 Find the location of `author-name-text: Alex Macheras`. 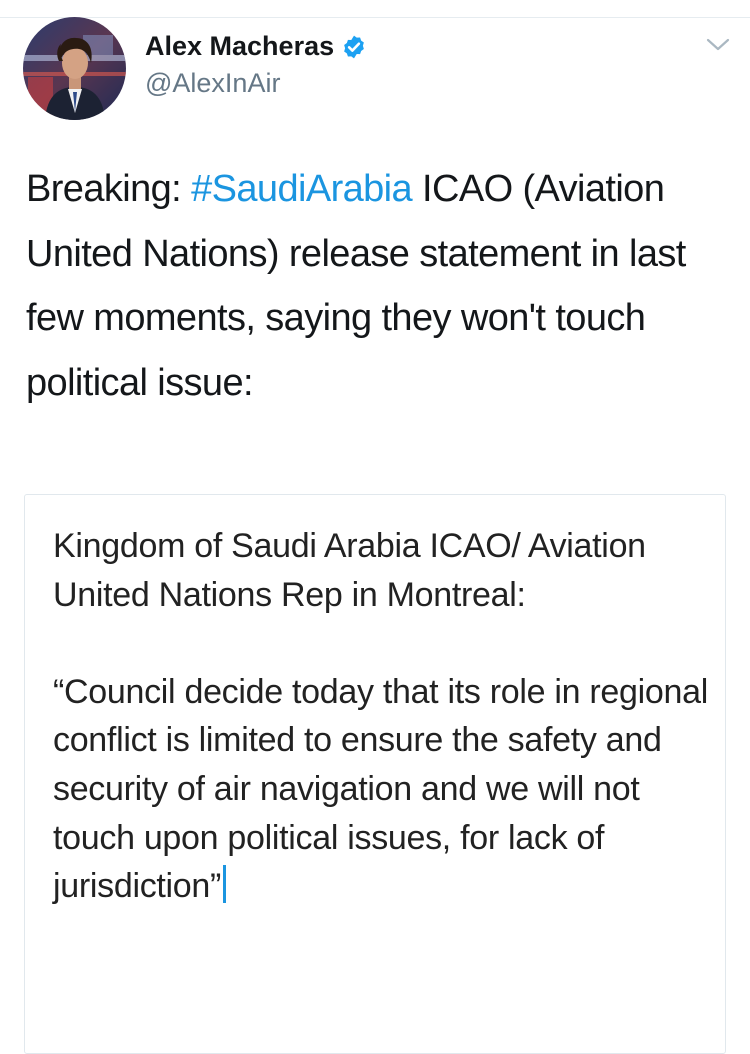

author-name-text: Alex Macheras is located at coordinates (239, 46).